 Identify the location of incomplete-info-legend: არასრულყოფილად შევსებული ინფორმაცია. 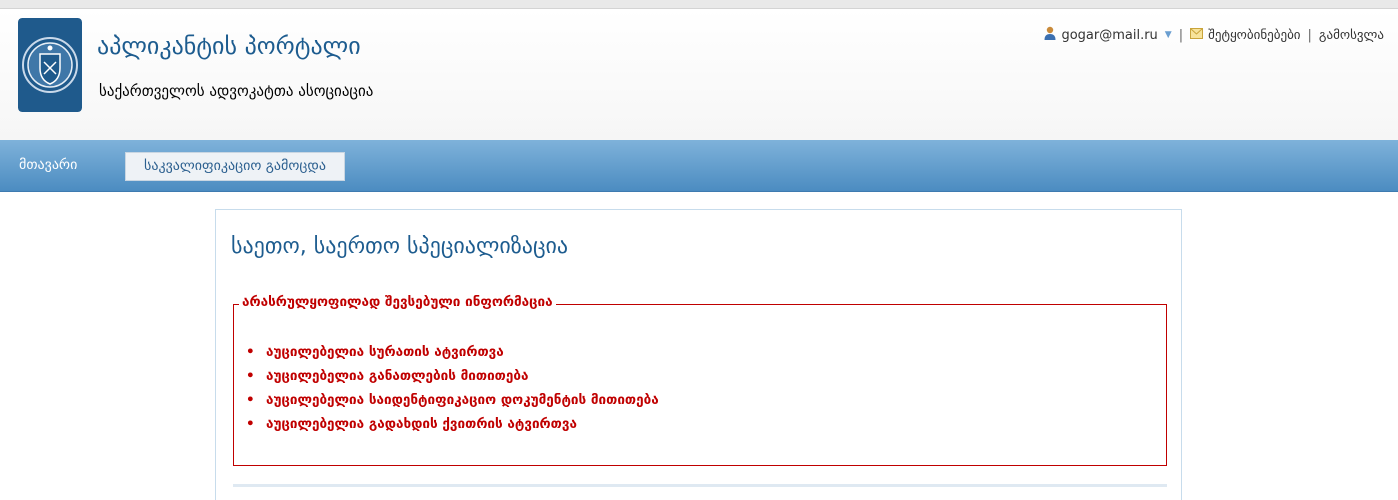
(397, 302).